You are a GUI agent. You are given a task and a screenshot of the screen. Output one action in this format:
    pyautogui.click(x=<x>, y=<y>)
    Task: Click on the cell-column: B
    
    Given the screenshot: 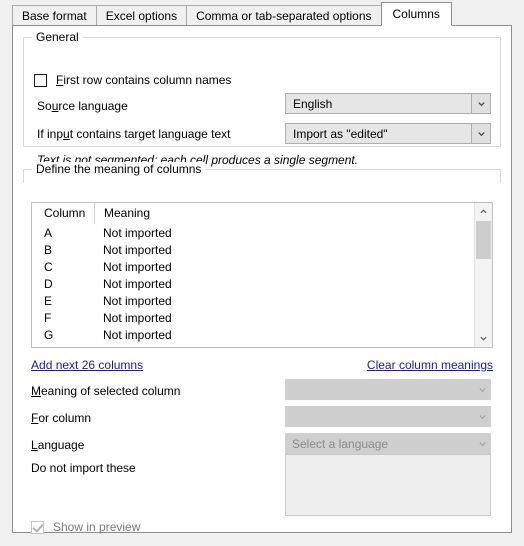 What is the action you would take?
    pyautogui.click(x=48, y=249)
    